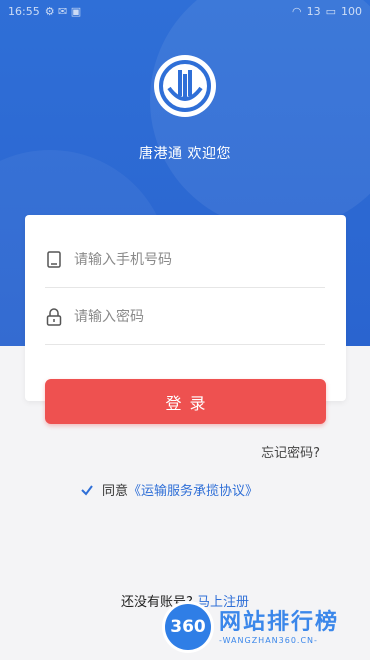 Image resolution: width=370 pixels, height=660 pixels. What do you see at coordinates (279, 622) in the screenshot?
I see `watermark-name: 网站排行榜` at bounding box center [279, 622].